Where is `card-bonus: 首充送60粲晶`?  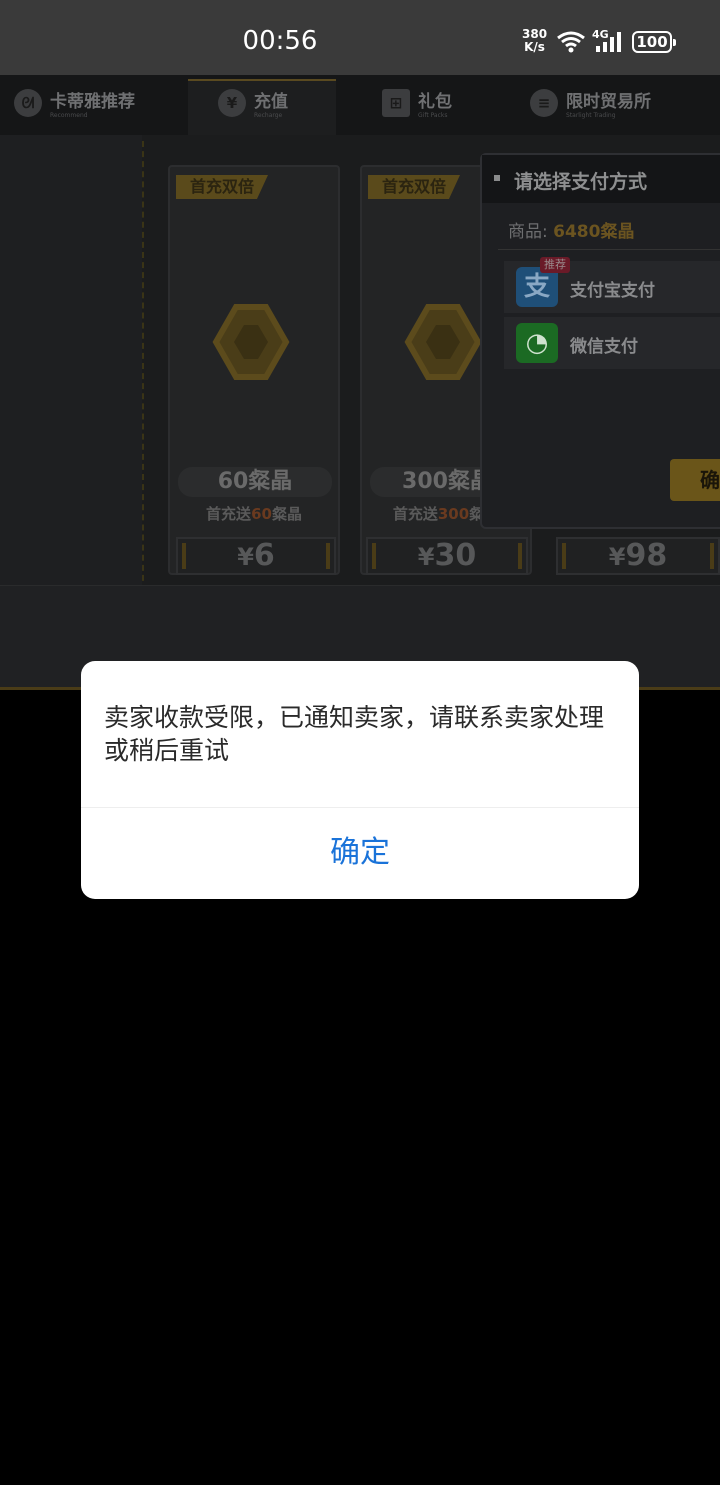
card-bonus: 首充送60粲晶 is located at coordinates (254, 513).